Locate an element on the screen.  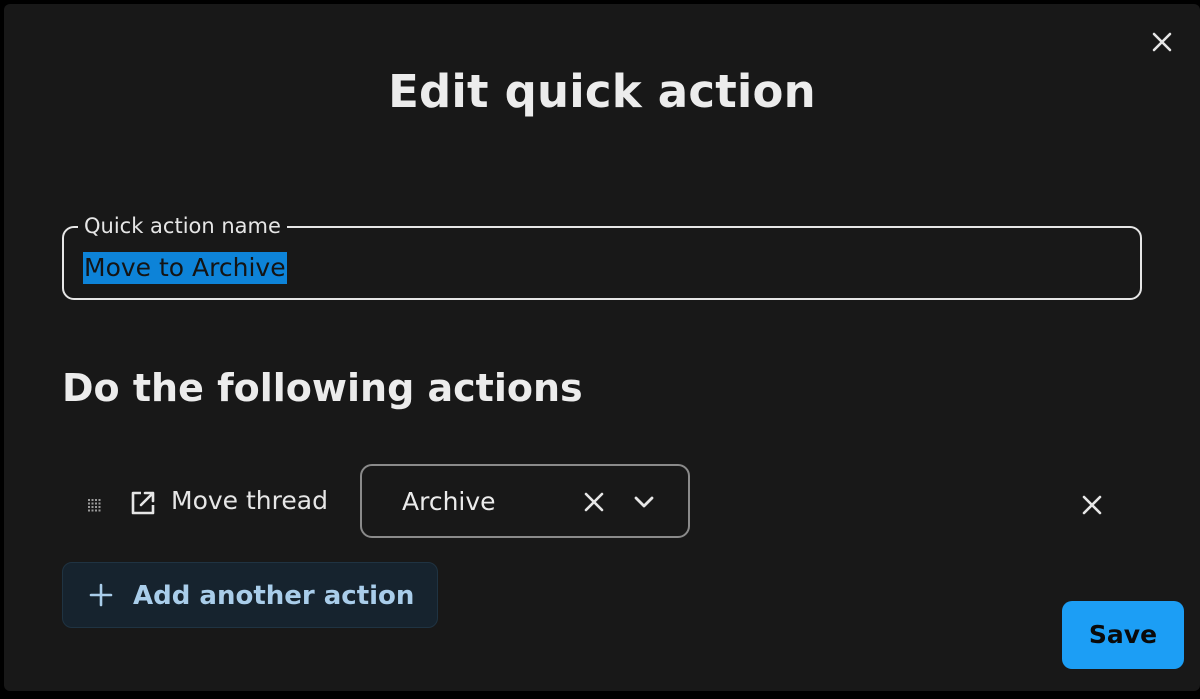
actions-section-heading: Do the following actions is located at coordinates (322, 388).